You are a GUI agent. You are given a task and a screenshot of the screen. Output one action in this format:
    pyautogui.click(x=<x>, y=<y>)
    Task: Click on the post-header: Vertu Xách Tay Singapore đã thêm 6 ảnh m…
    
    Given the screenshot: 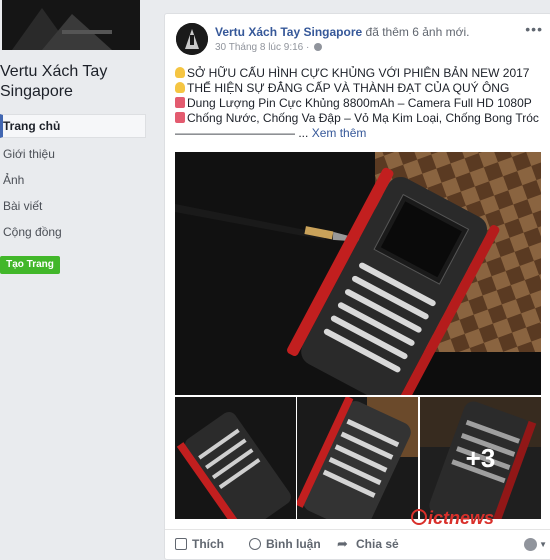 What is the action you would take?
    pyautogui.click(x=342, y=32)
    